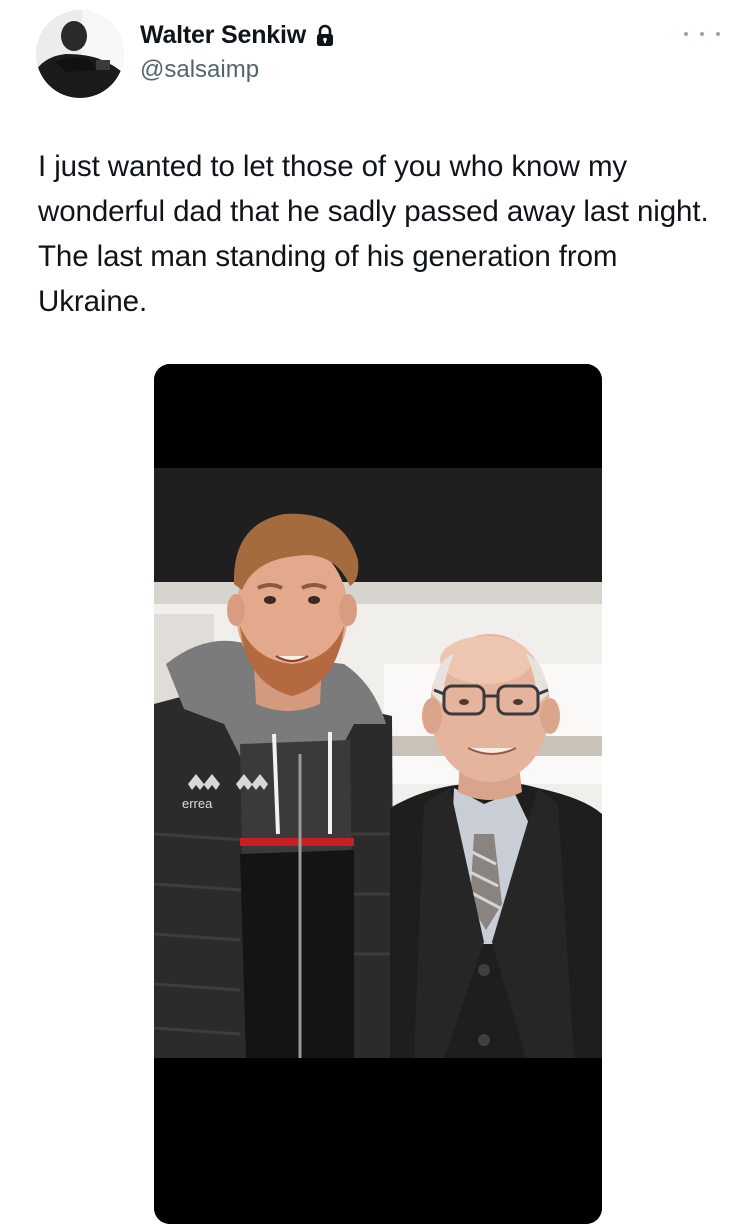 This screenshot has height=1224, width=736. I want to click on shirt-logo: errea, so click(197, 803).